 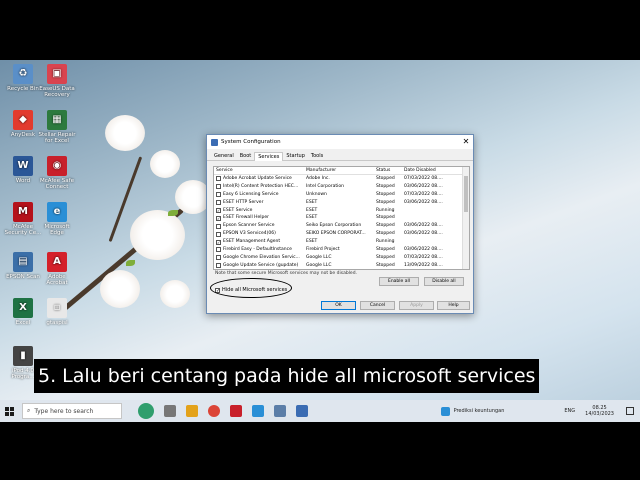 I want to click on start-button, so click(x=9, y=411).